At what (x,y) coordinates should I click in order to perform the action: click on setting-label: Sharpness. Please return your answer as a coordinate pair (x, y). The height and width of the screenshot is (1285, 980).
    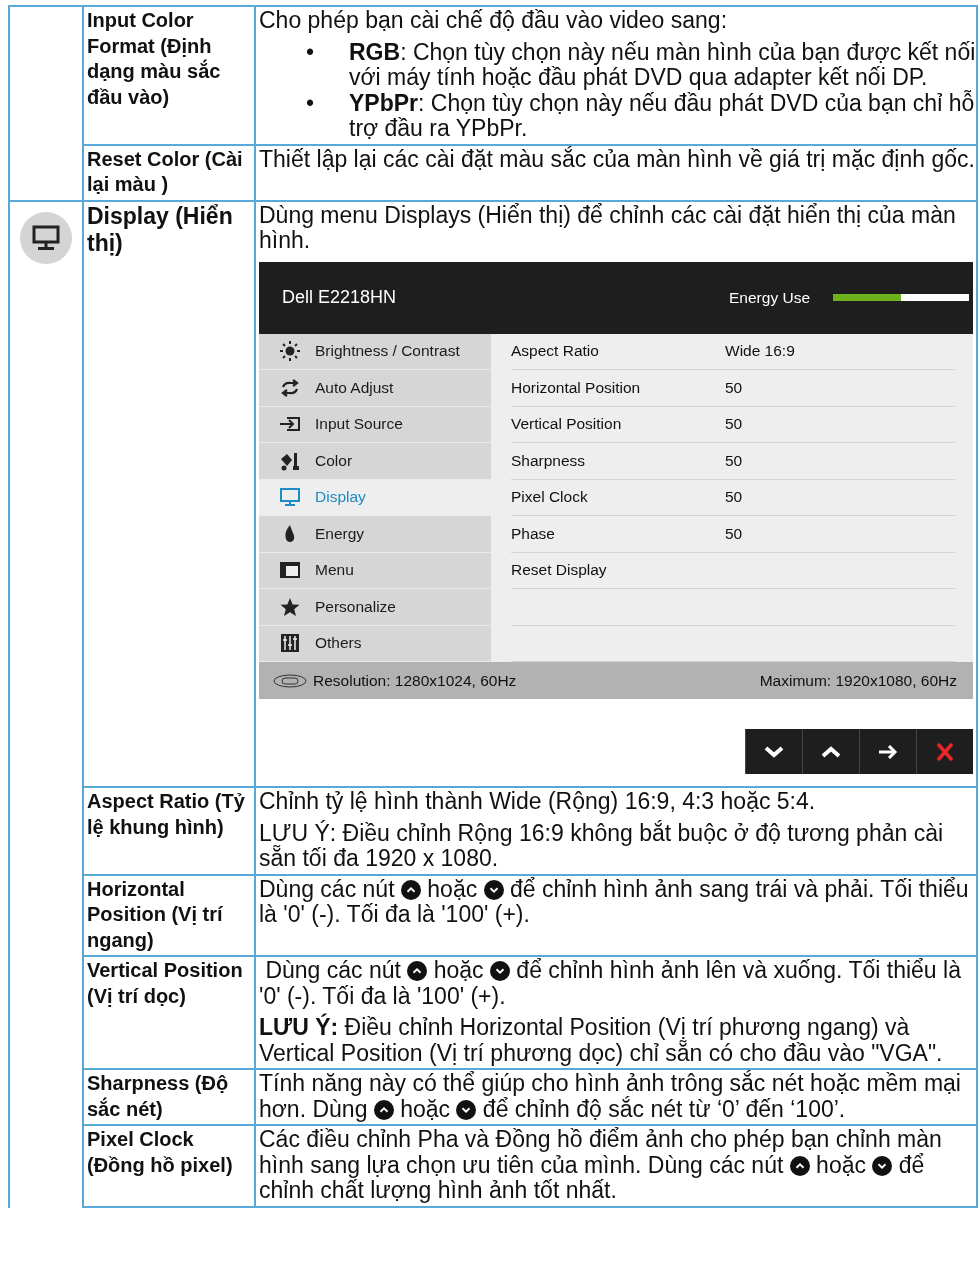
    Looking at the image, I should click on (618, 460).